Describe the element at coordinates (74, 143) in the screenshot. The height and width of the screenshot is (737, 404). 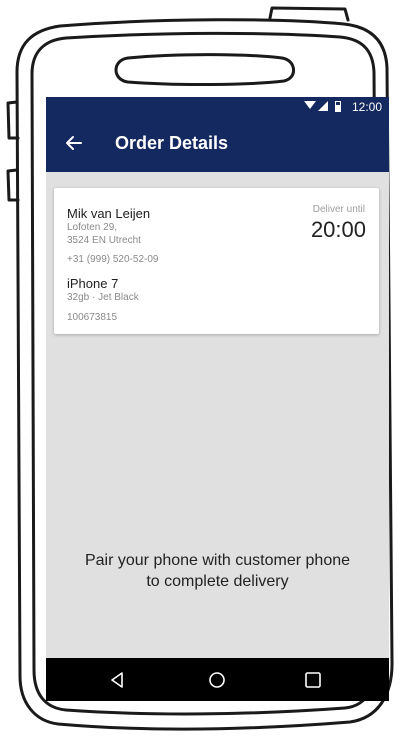
I see `back-arrow-icon` at that location.